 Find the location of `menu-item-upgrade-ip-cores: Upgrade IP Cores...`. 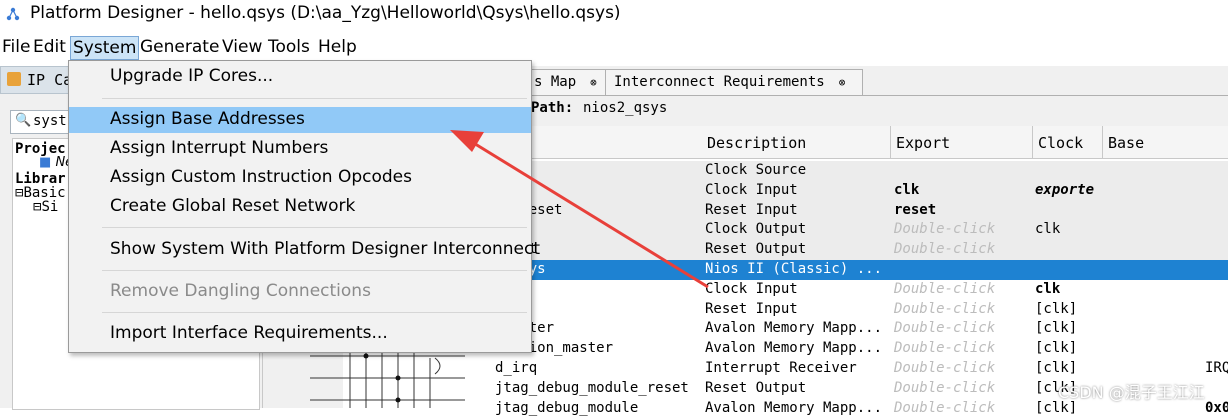

menu-item-upgrade-ip-cores: Upgrade IP Cores... is located at coordinates (300, 77).